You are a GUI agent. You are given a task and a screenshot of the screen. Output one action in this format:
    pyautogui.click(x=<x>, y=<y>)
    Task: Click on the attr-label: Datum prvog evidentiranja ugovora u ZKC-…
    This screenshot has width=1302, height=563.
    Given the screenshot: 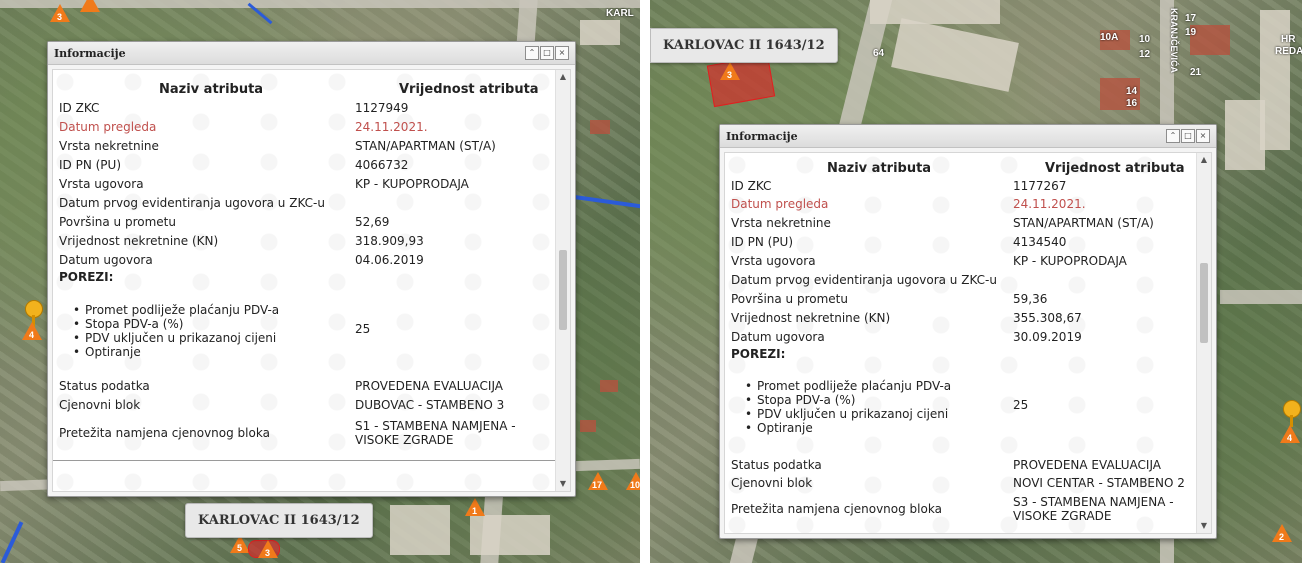 What is the action you would take?
    pyautogui.click(x=864, y=280)
    